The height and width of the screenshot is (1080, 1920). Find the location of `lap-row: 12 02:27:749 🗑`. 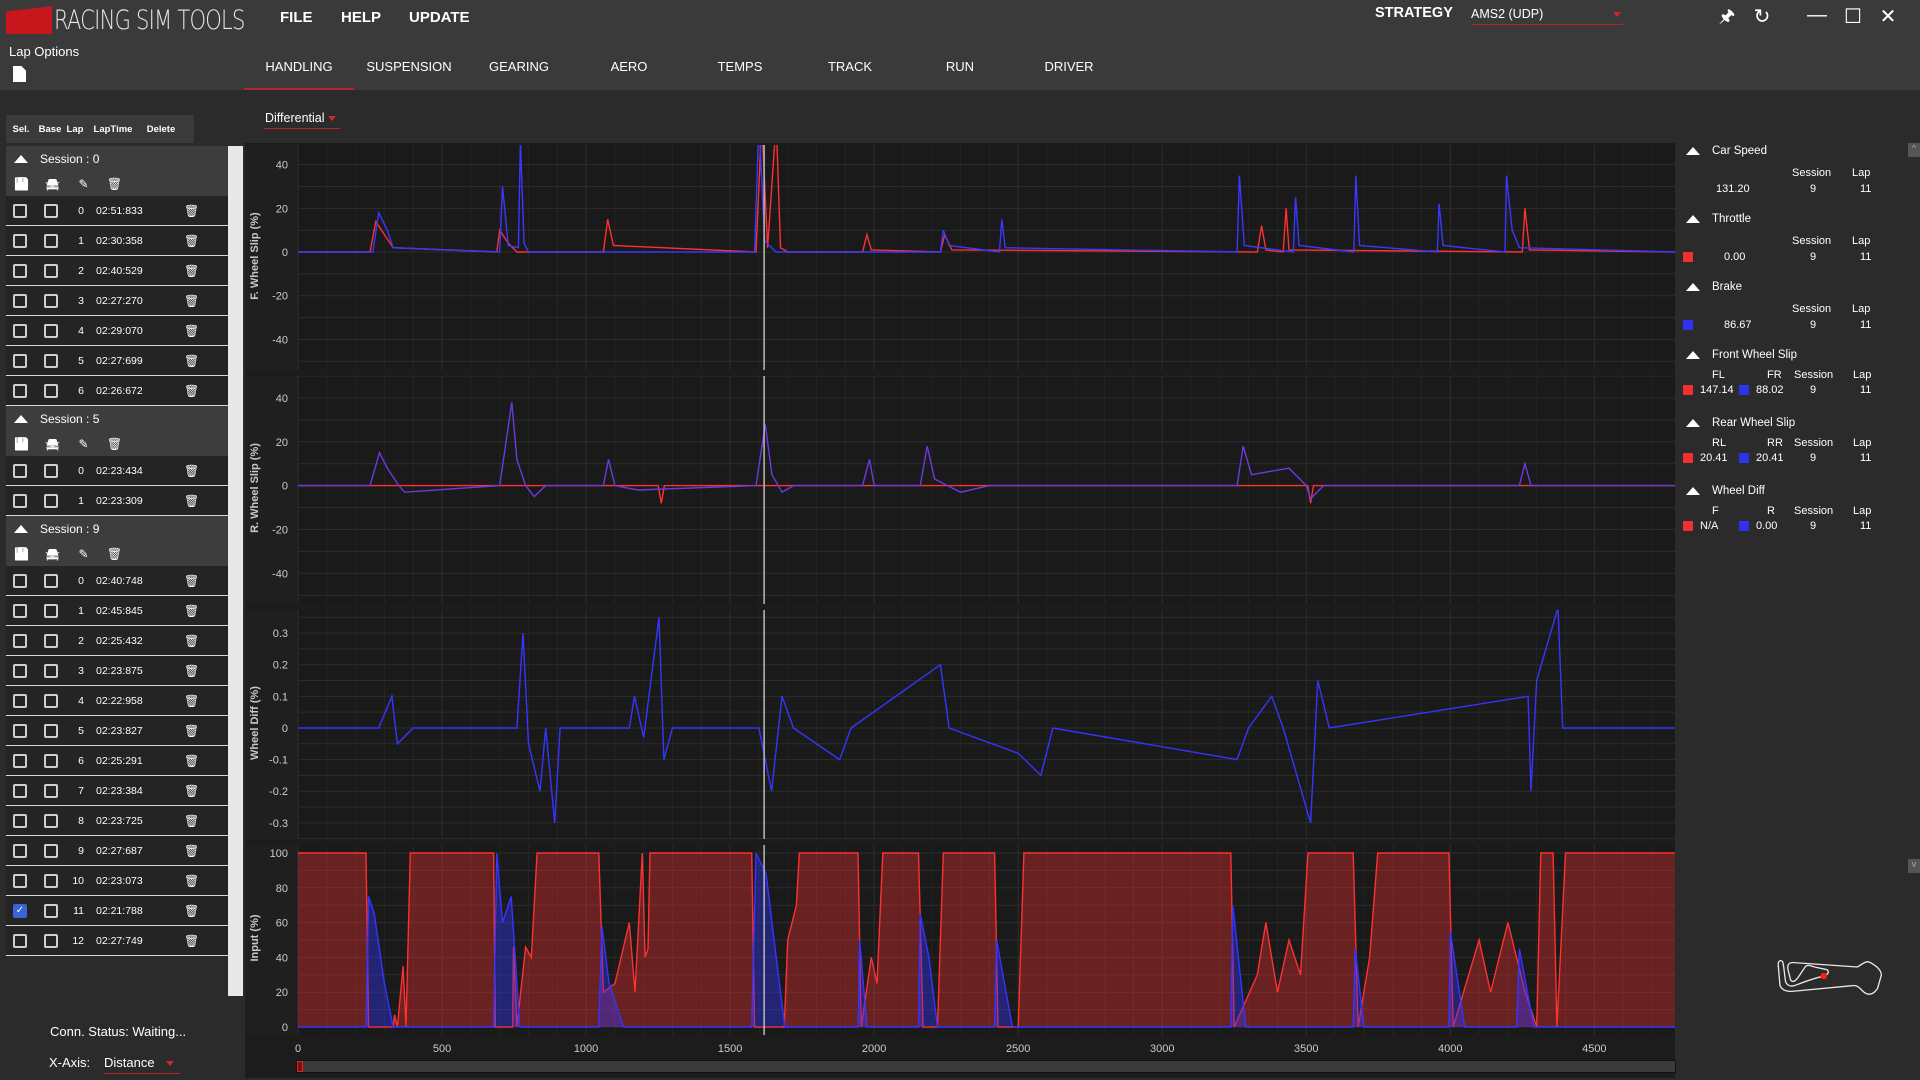

lap-row: 12 02:27:749 🗑 is located at coordinates (117, 941).